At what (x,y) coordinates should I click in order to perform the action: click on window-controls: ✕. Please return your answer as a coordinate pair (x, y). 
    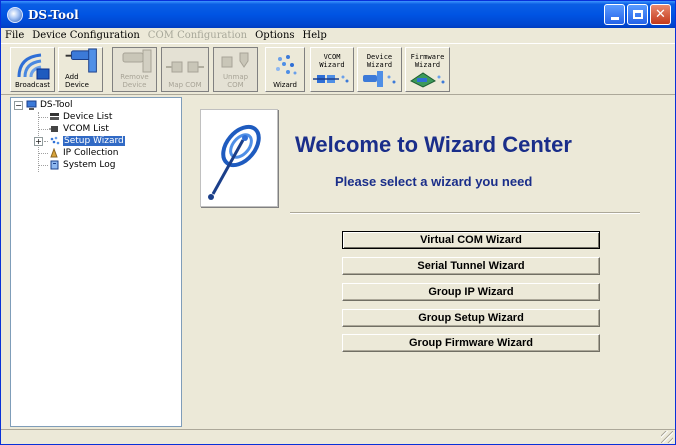
    Looking at the image, I should click on (637, 14).